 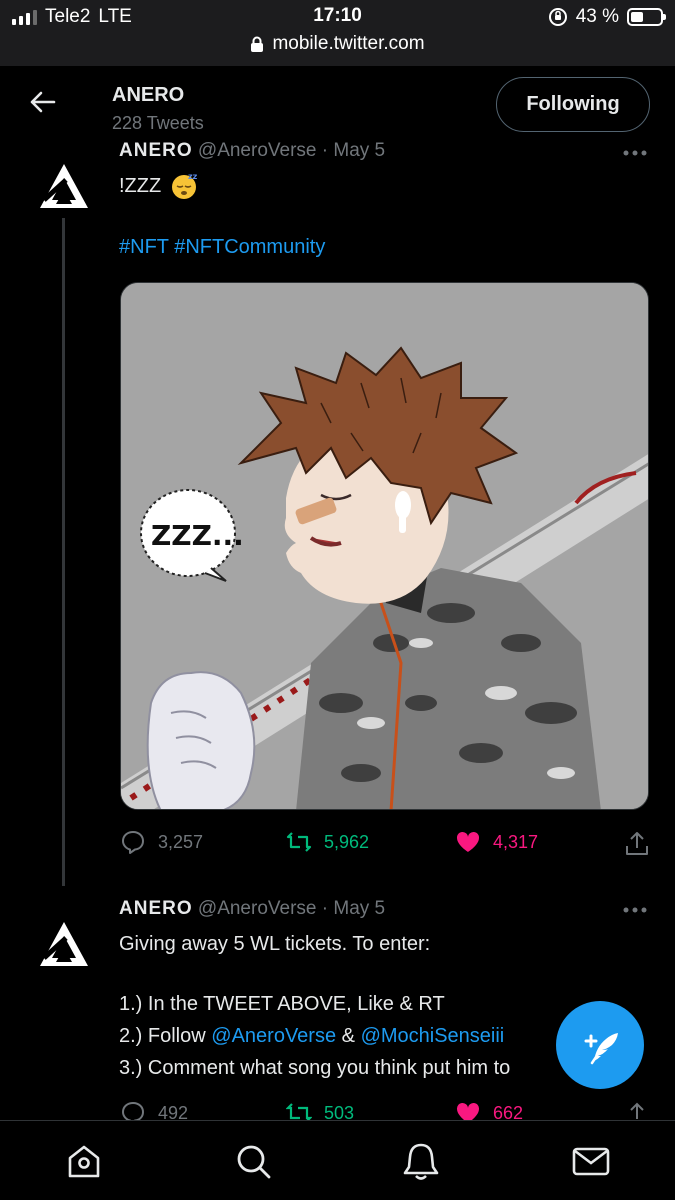 What do you see at coordinates (84, 1161) in the screenshot?
I see `home-icon` at bounding box center [84, 1161].